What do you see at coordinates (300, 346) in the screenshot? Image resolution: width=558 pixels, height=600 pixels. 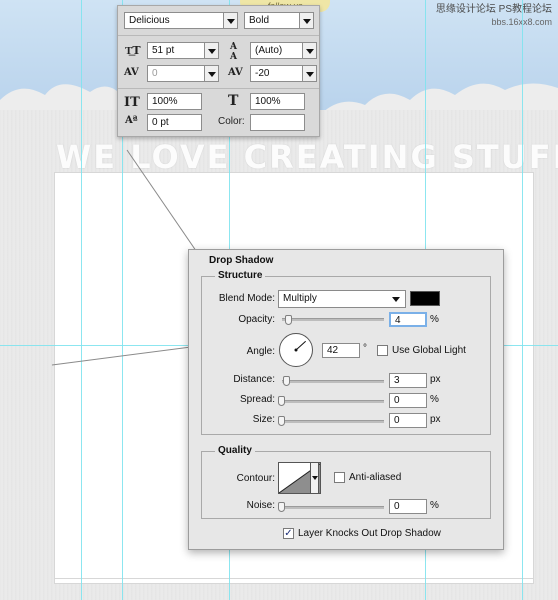 I see `angle-indicator` at bounding box center [300, 346].